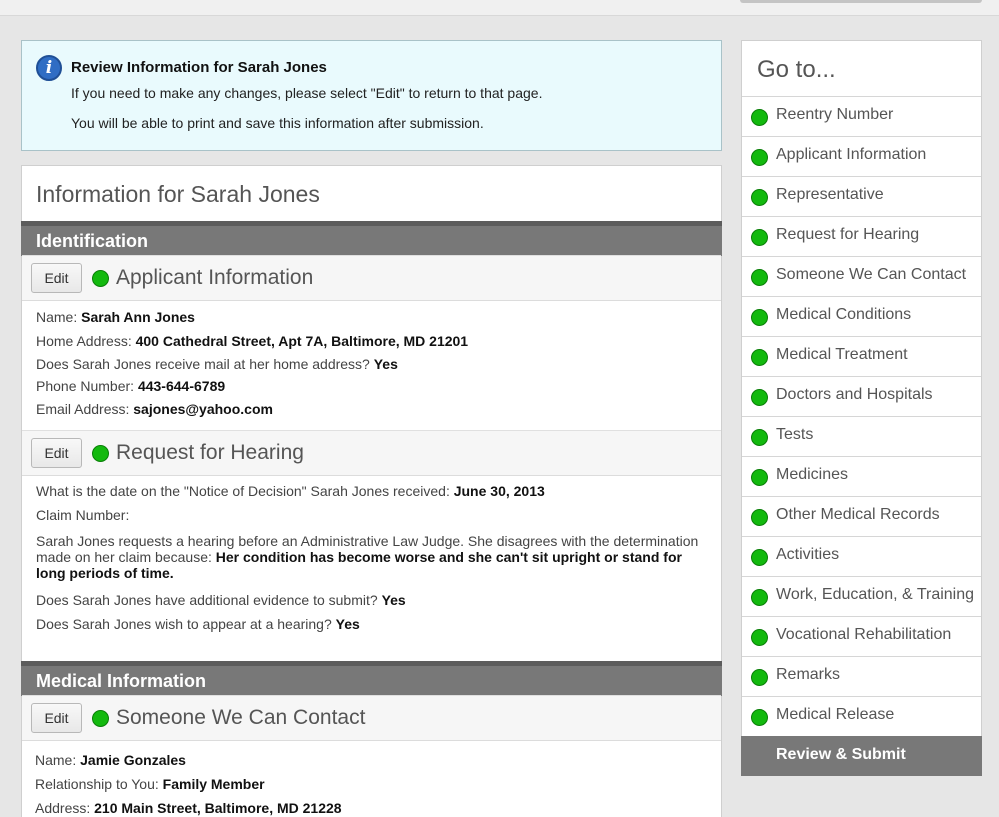  I want to click on sidebar-item-applicant-information: Applicant Information, so click(861, 156).